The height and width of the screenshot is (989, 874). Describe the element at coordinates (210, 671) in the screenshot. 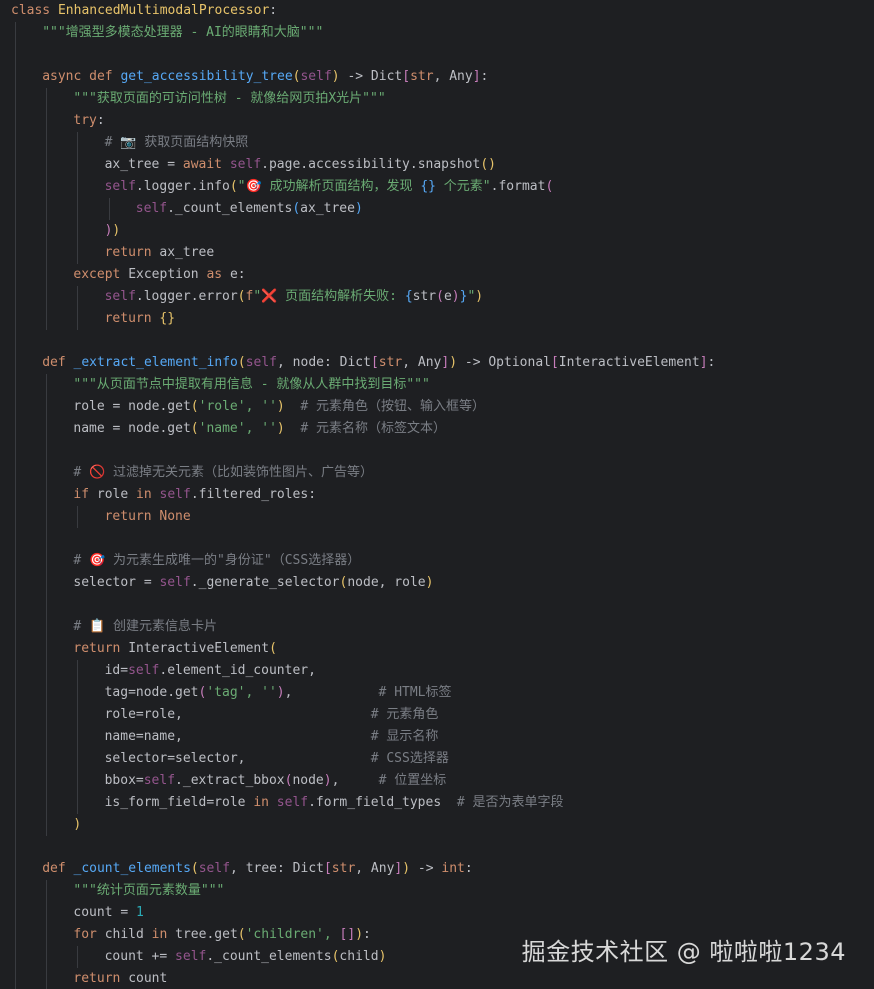

I see `code-line: id=self.element_id_counter,` at that location.